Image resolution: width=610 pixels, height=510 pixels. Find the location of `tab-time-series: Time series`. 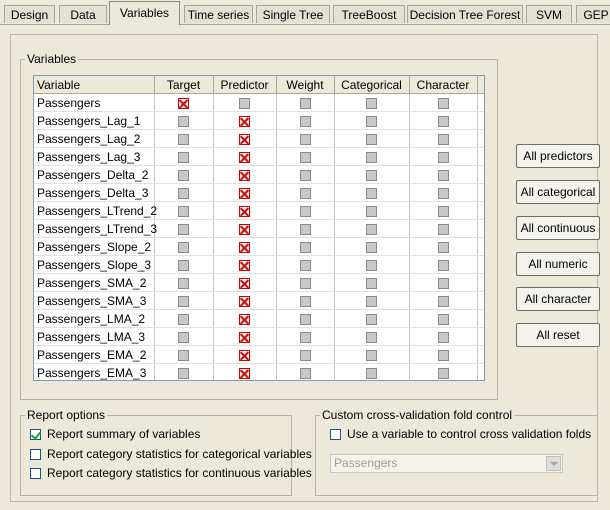

tab-time-series: Time series is located at coordinates (218, 14).